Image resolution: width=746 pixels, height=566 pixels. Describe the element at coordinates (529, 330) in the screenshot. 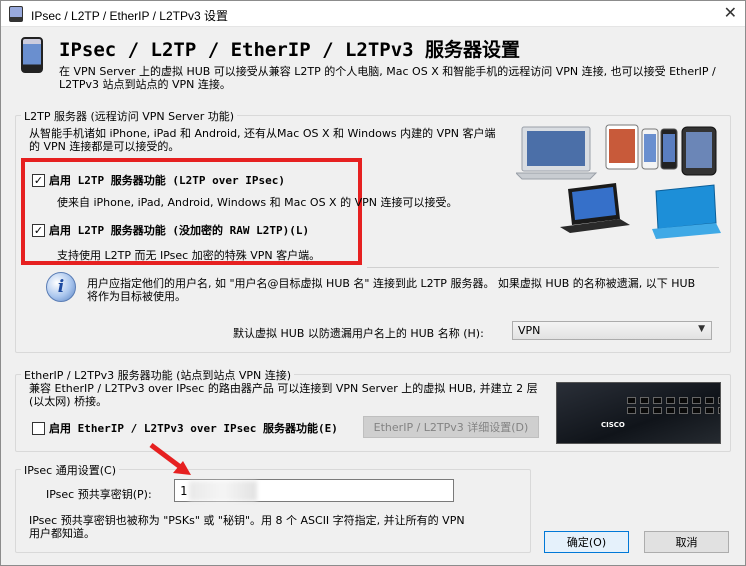

I see `default-hub-value: VPN` at that location.